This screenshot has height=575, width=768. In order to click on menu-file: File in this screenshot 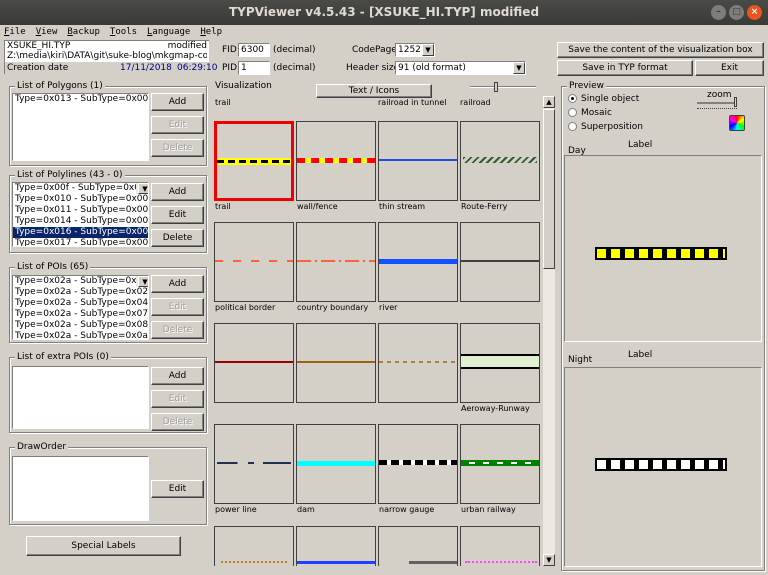, I will do `click(15, 32)`.